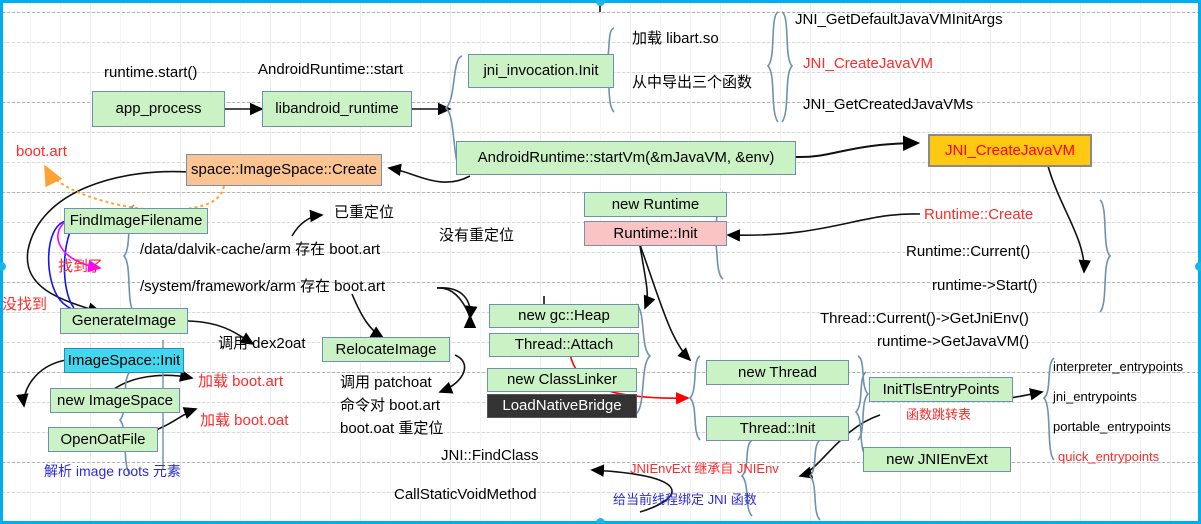 The width and height of the screenshot is (1201, 524). I want to click on label-runtime-start-arrow: runtime->Start(), so click(985, 285).